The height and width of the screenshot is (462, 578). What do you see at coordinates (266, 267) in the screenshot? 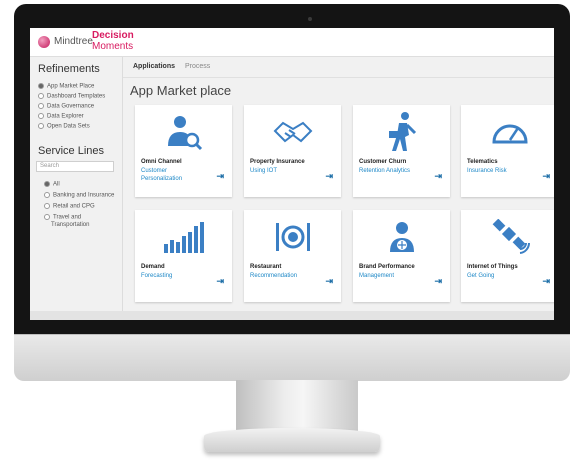
I see `card-title: Restaurant` at bounding box center [266, 267].